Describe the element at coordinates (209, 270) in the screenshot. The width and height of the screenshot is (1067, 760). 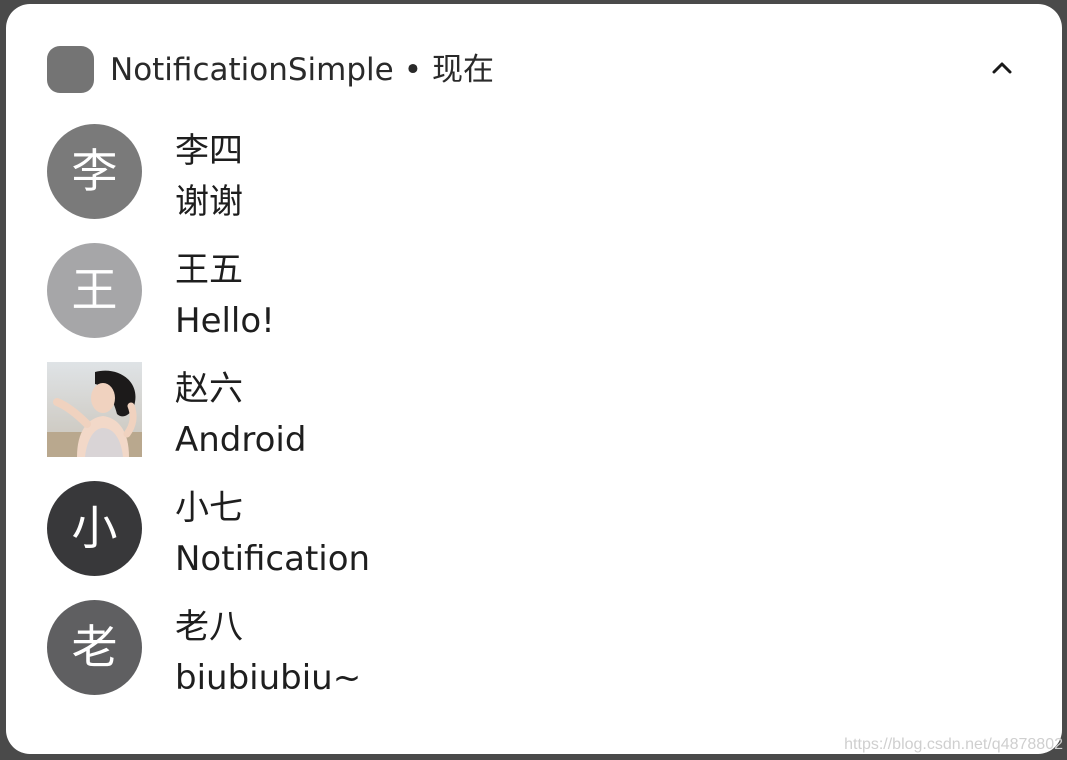
I see `message-sender: 王五` at that location.